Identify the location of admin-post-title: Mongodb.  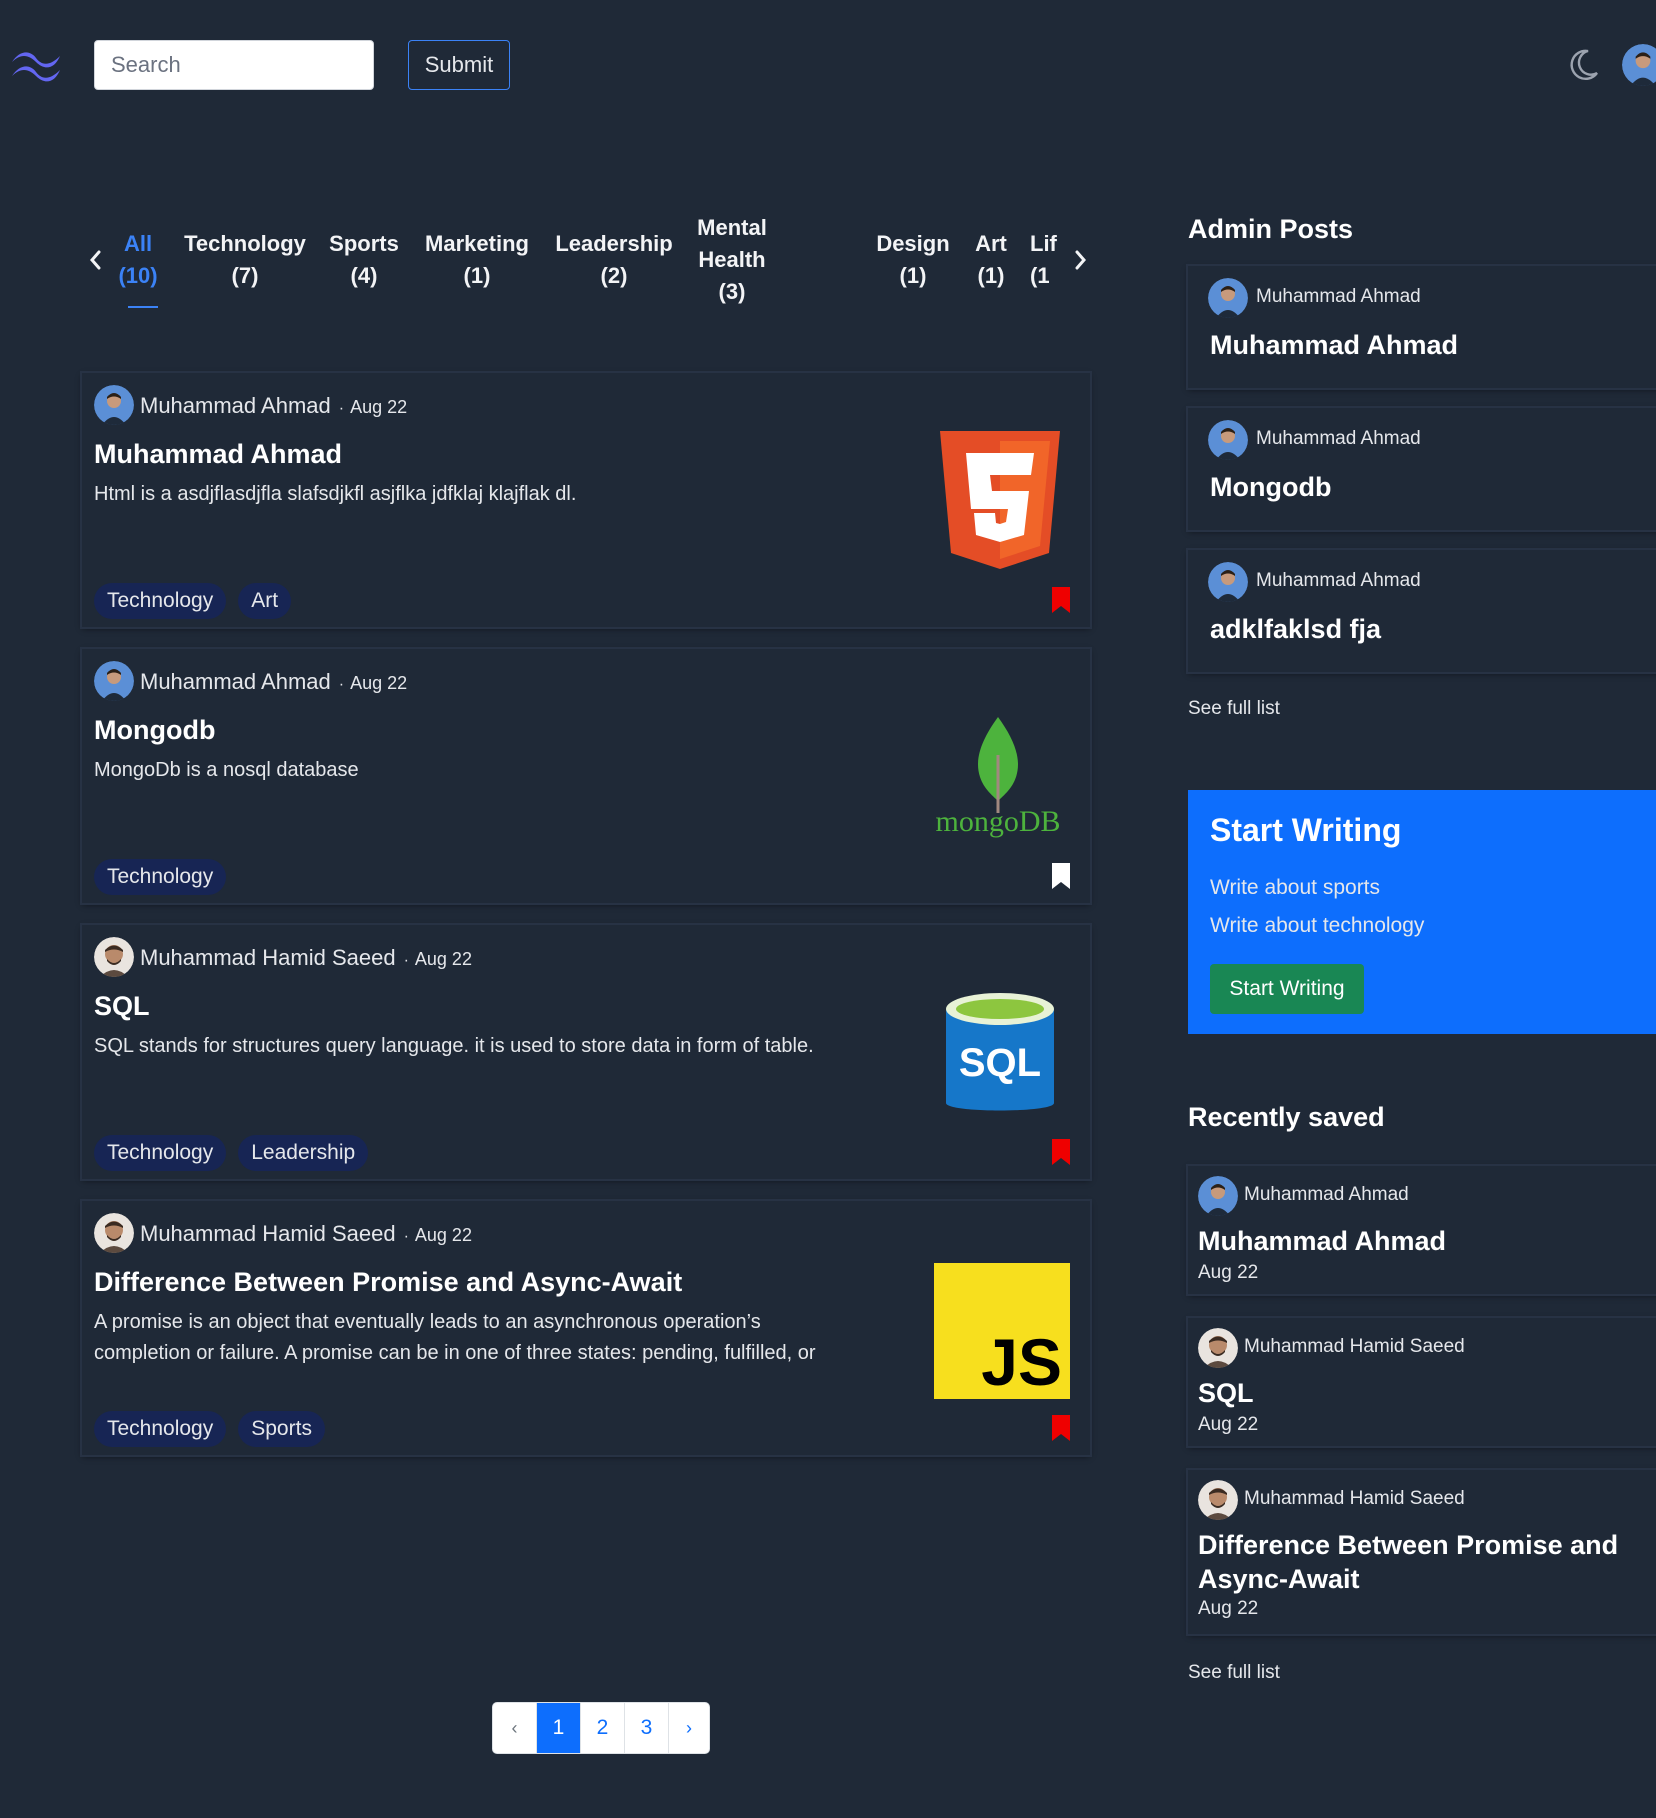
(1270, 487).